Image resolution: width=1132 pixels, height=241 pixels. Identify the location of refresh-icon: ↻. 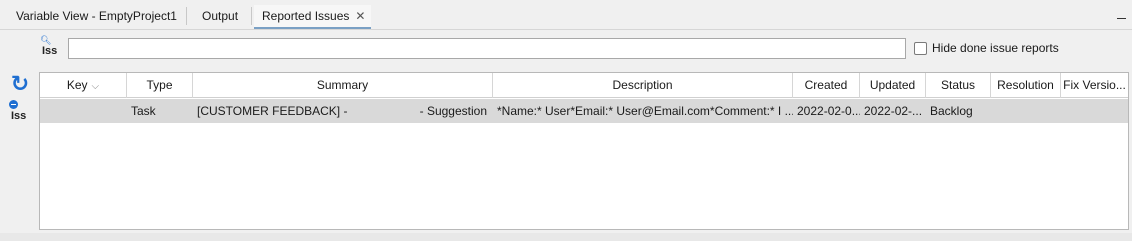
(20, 84).